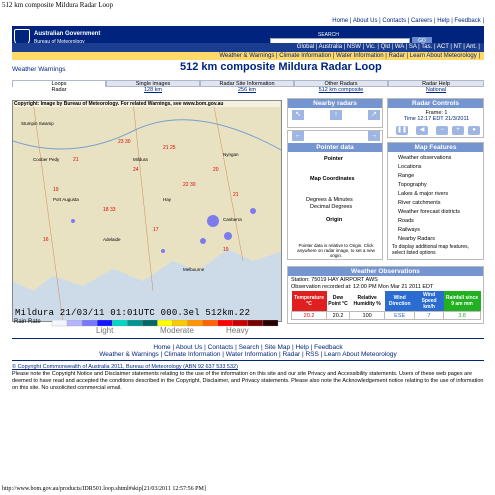 This screenshot has height=495, width=495. What do you see at coordinates (442, 130) in the screenshot?
I see `slower-icon: −` at bounding box center [442, 130].